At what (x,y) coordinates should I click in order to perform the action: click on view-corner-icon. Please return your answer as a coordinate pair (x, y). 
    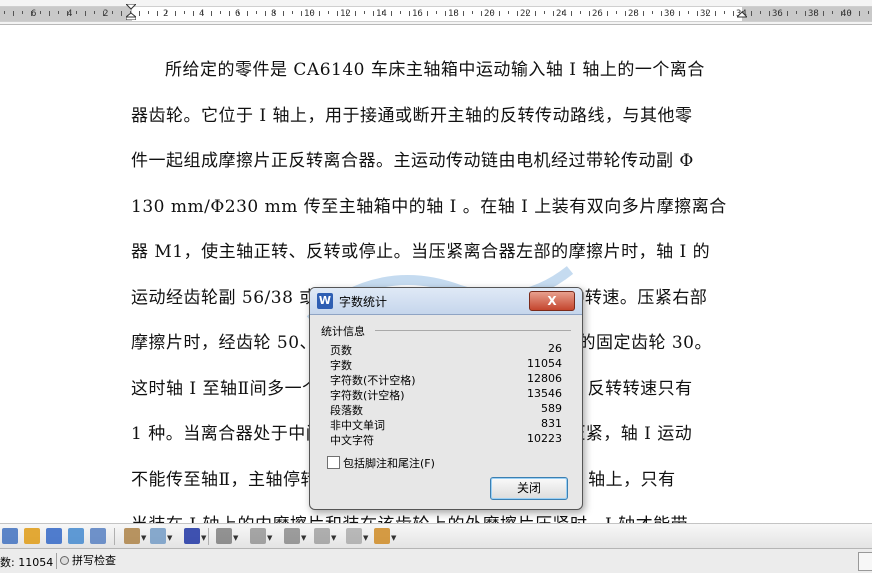
    Looking at the image, I should click on (865, 561).